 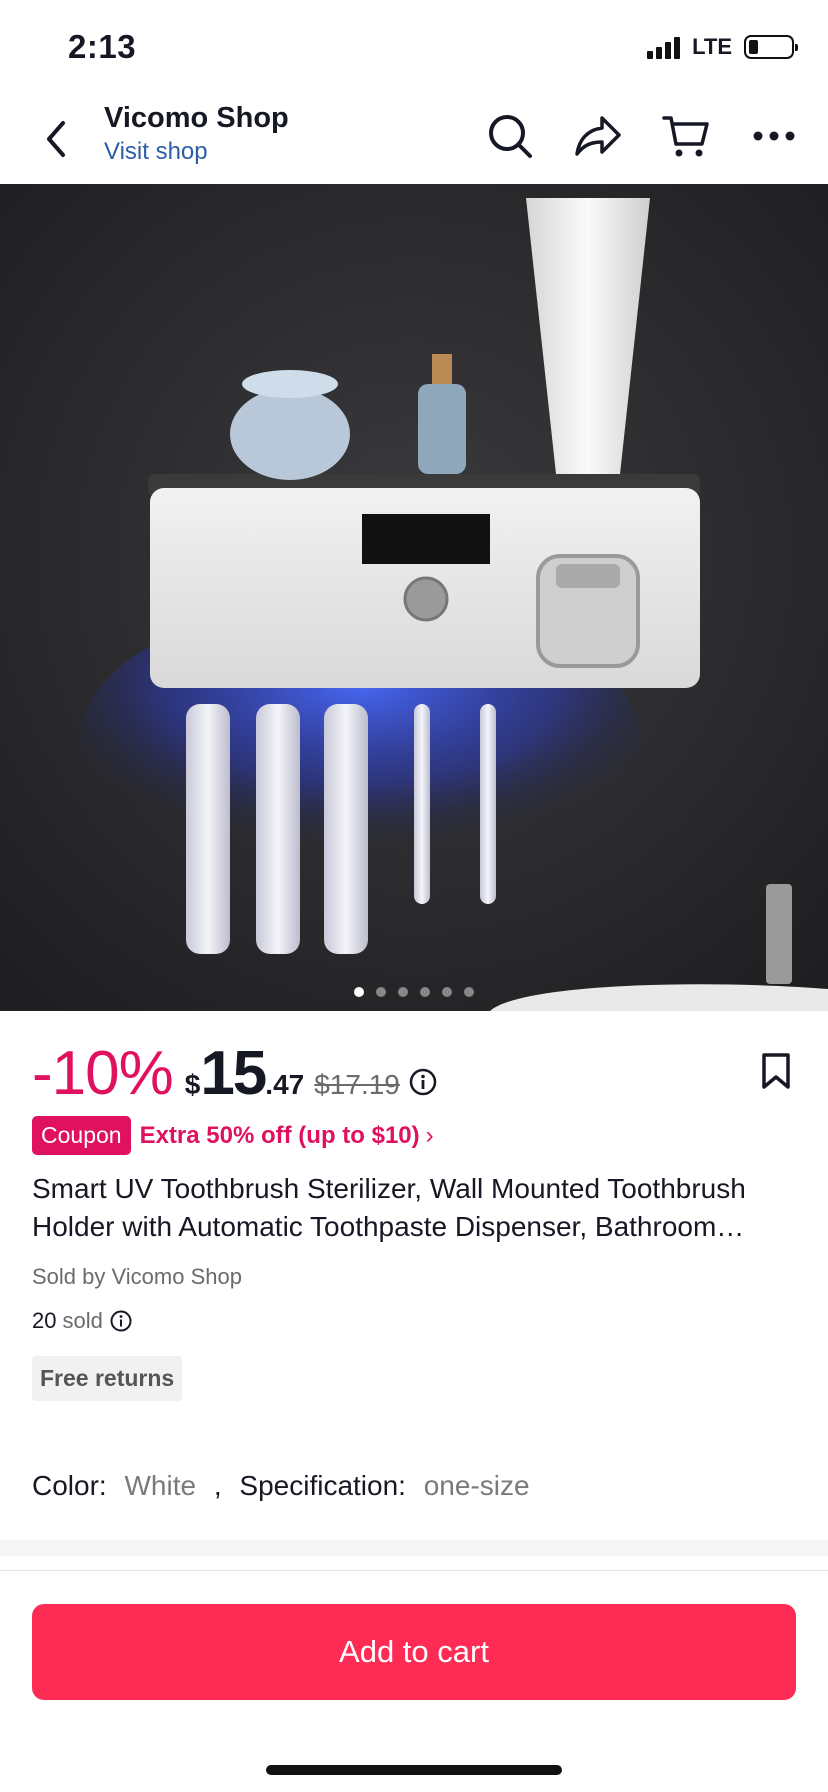 What do you see at coordinates (414, 1652) in the screenshot?
I see `add-to-cart-button: Add to cart` at bounding box center [414, 1652].